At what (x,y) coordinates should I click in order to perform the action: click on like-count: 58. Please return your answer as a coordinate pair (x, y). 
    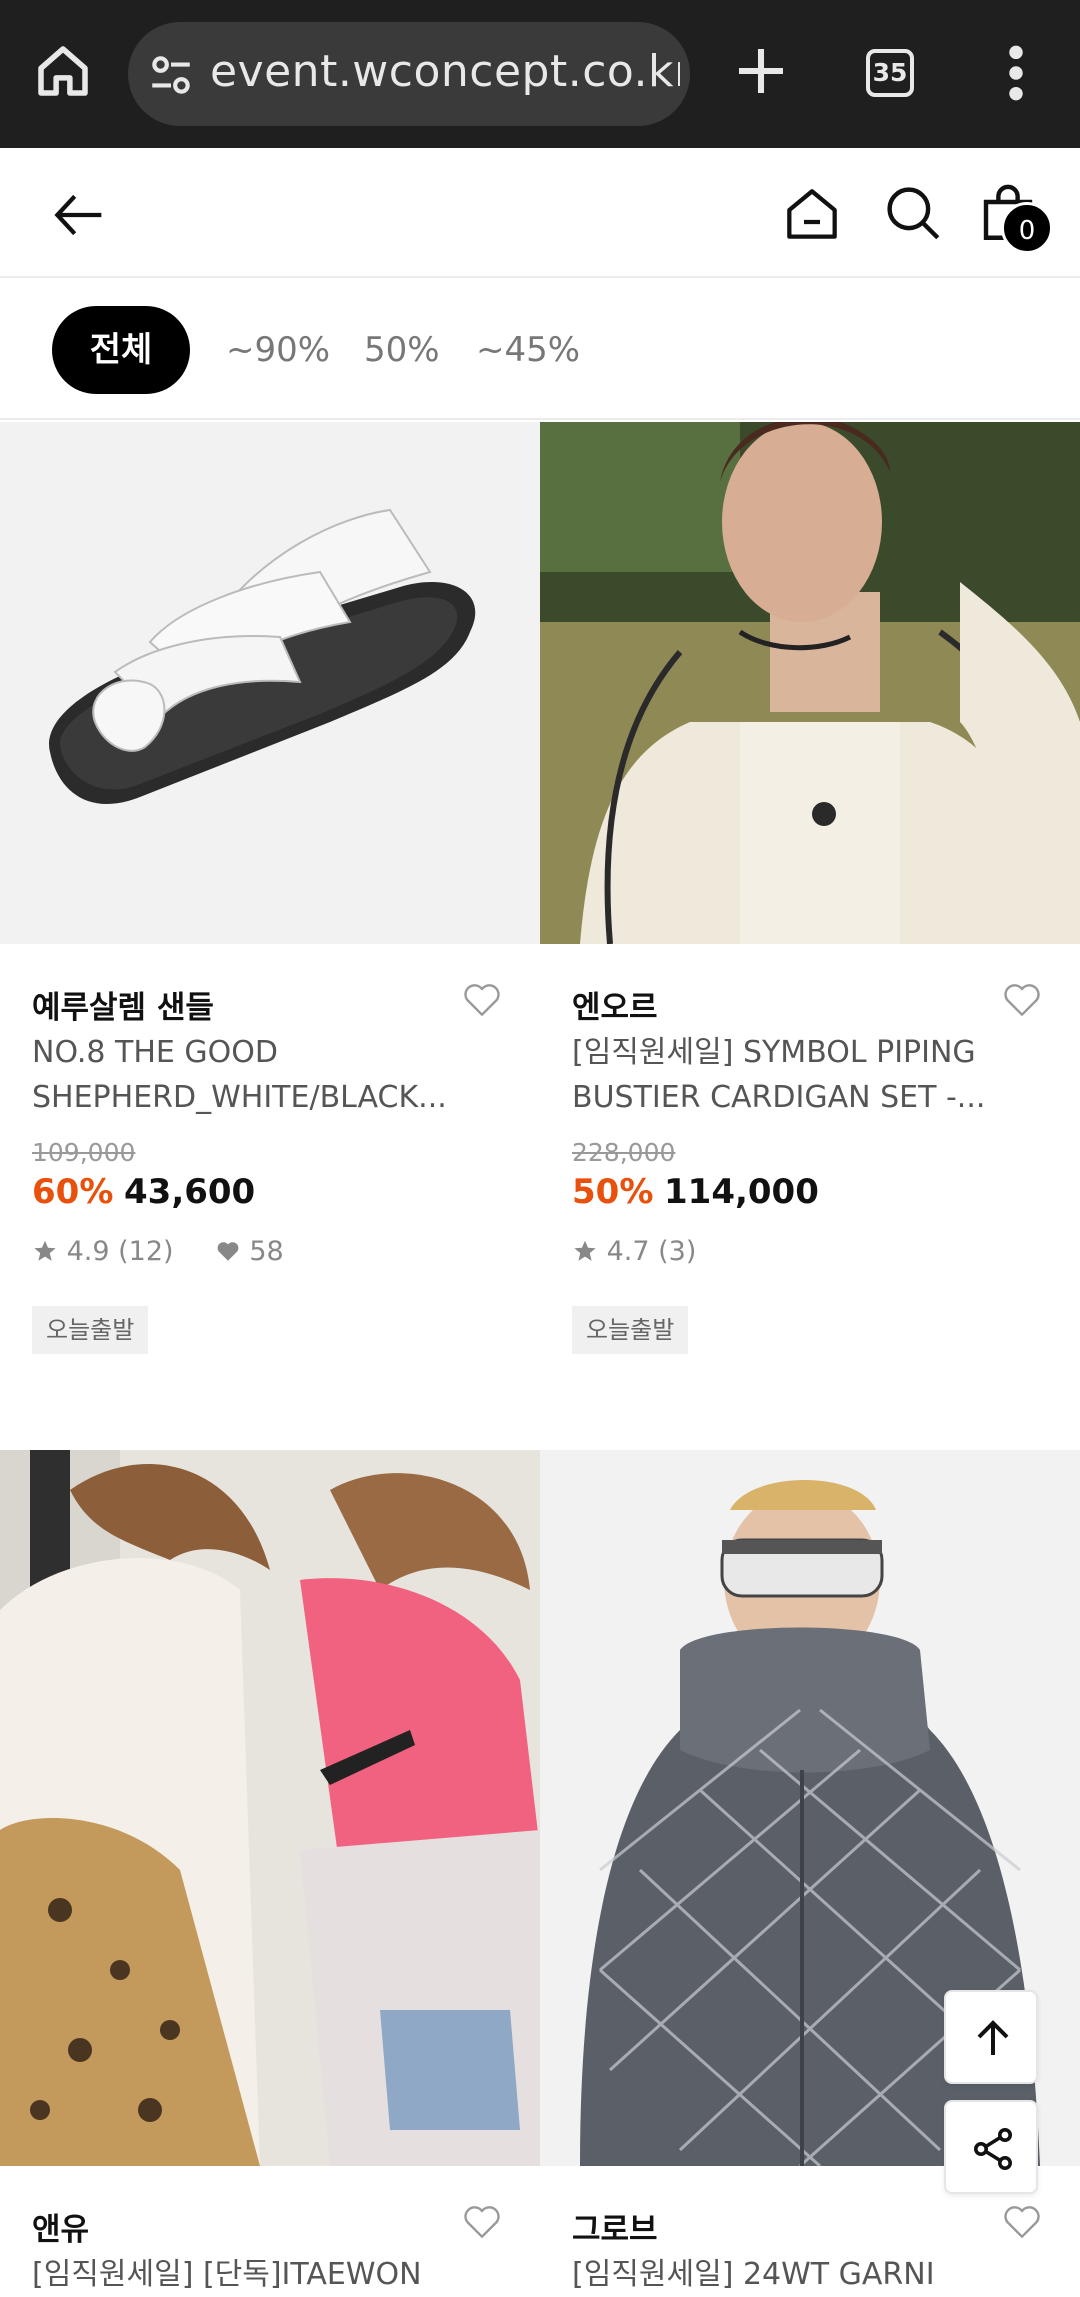
    Looking at the image, I should click on (266, 1251).